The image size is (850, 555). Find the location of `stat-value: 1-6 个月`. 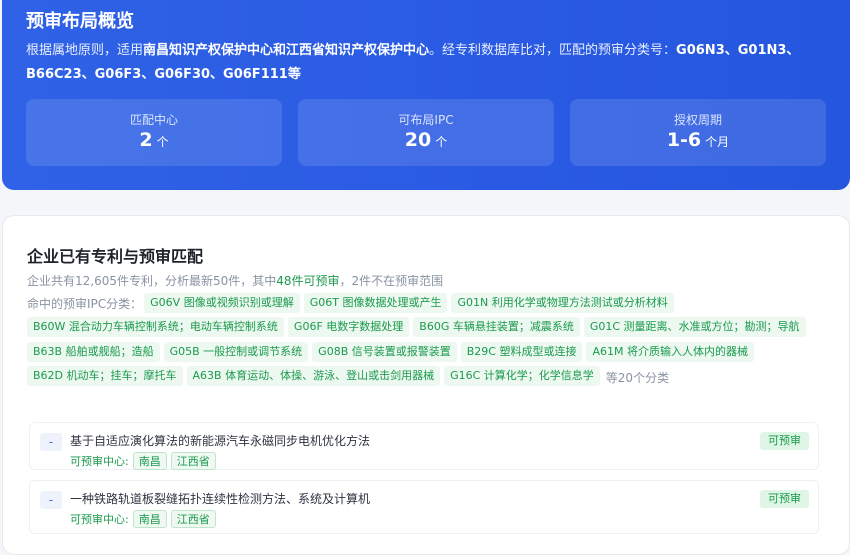

stat-value: 1-6 个月 is located at coordinates (698, 140).